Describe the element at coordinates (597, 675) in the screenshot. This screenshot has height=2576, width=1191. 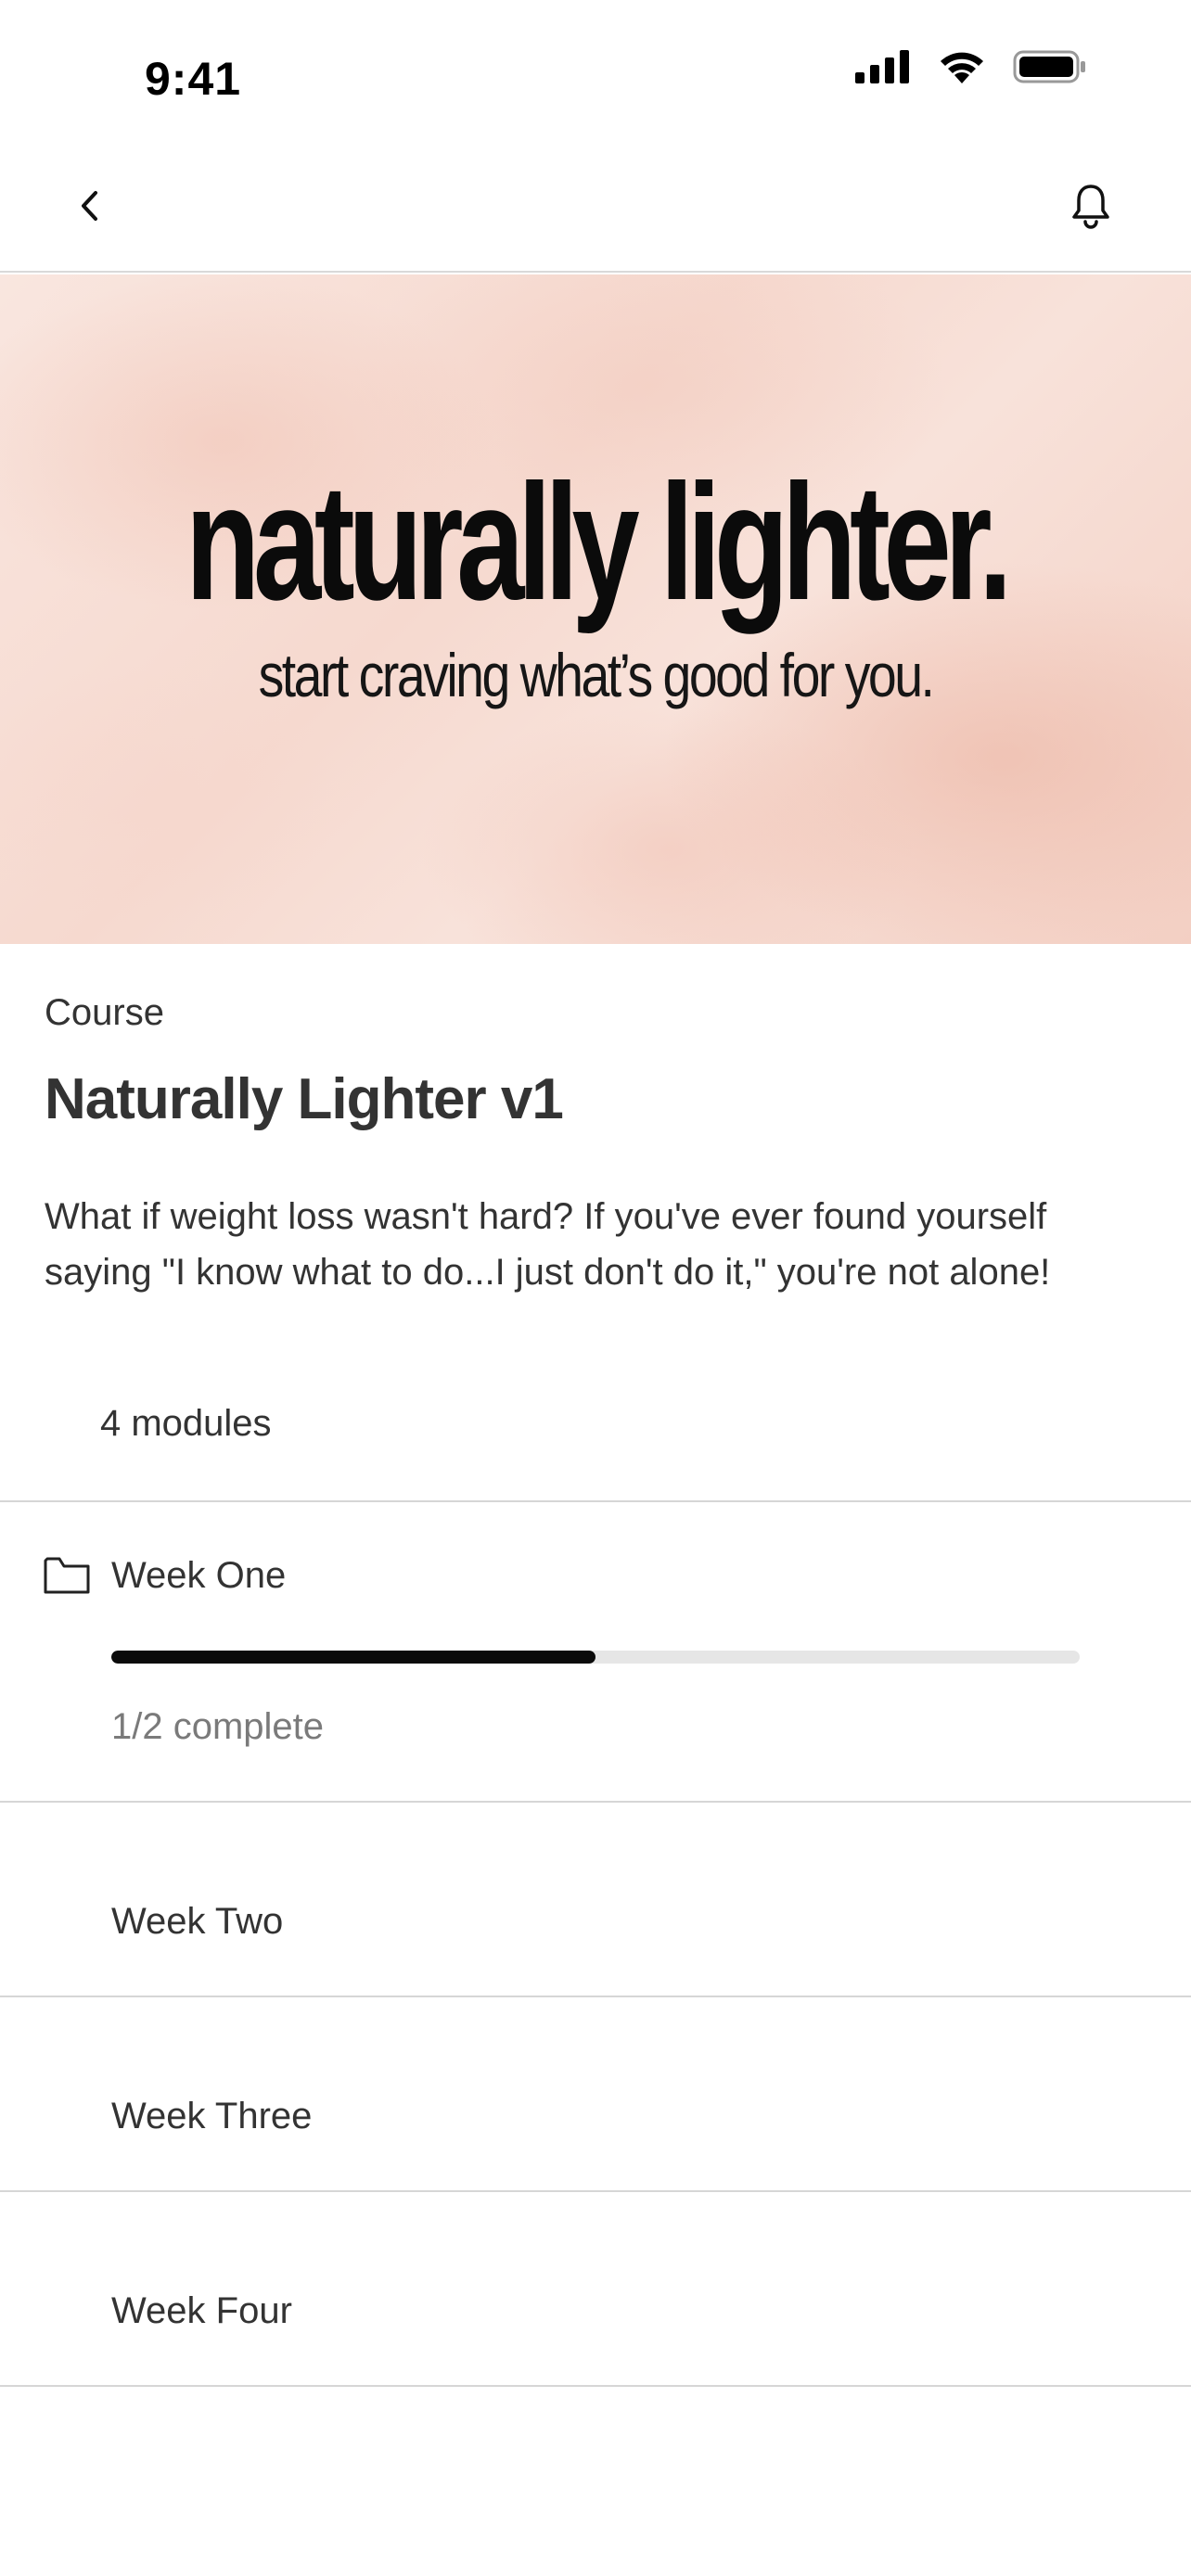
I see `cover-subtitle: start craving what’s good for you.` at that location.